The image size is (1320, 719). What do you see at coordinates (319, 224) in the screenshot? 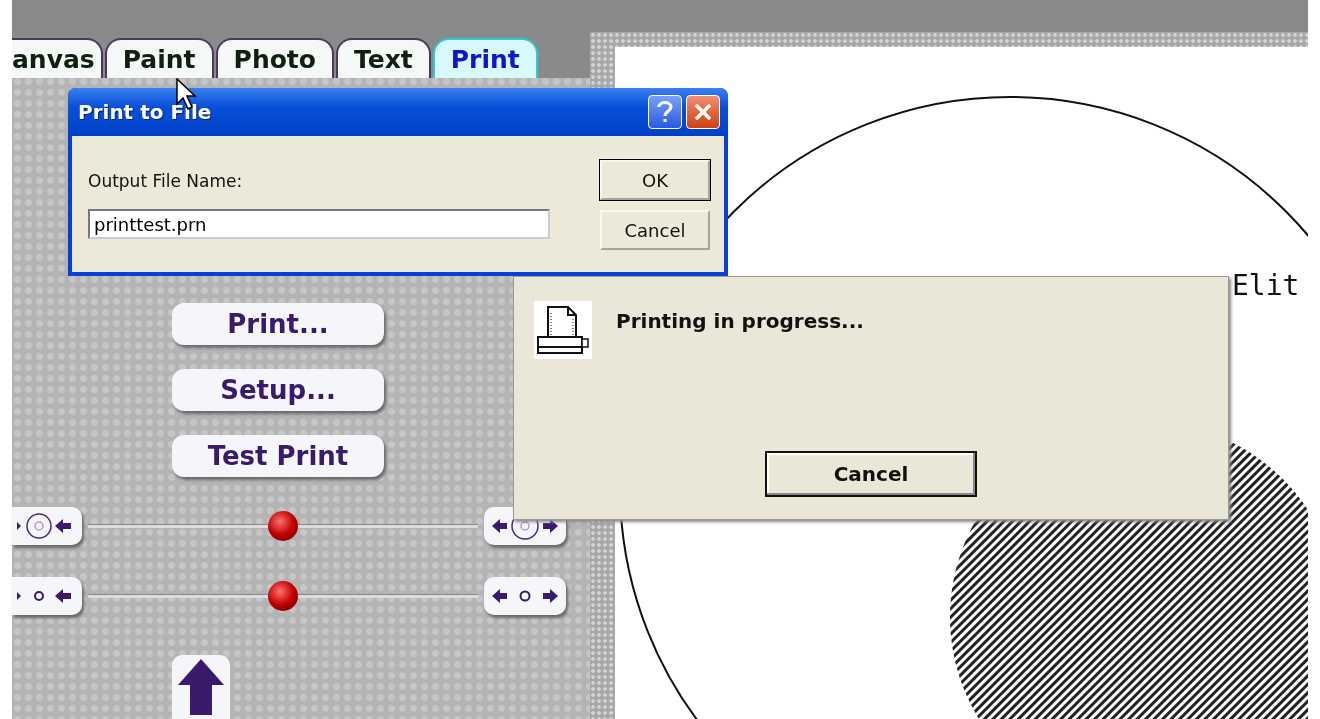
I see `file-name-field: printtest.prn` at bounding box center [319, 224].